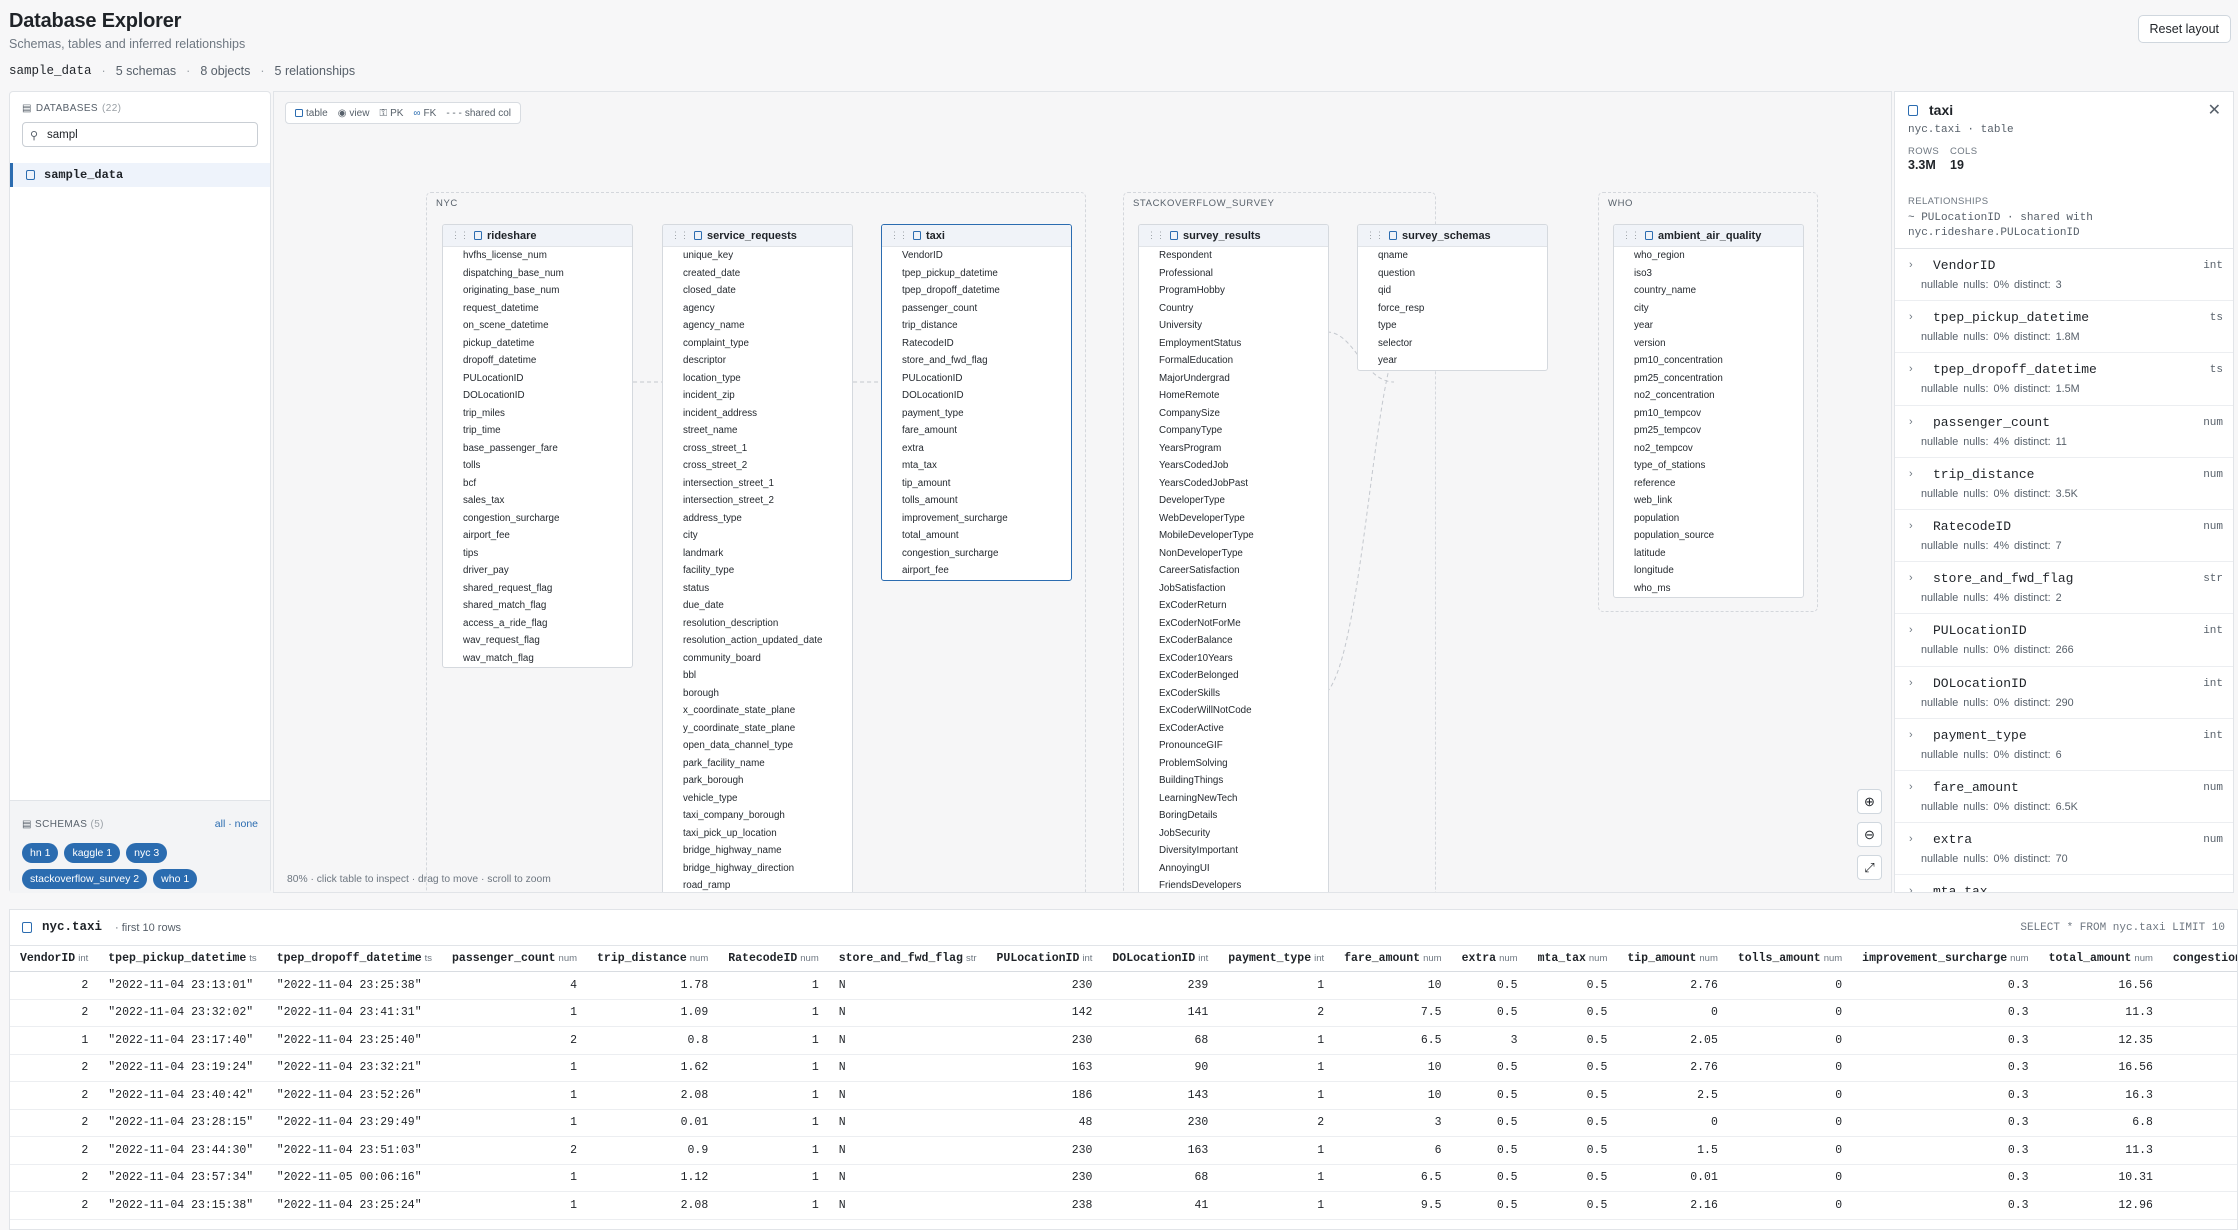 The height and width of the screenshot is (1230, 2238). I want to click on table-column: bridge_highway_direction, so click(757, 869).